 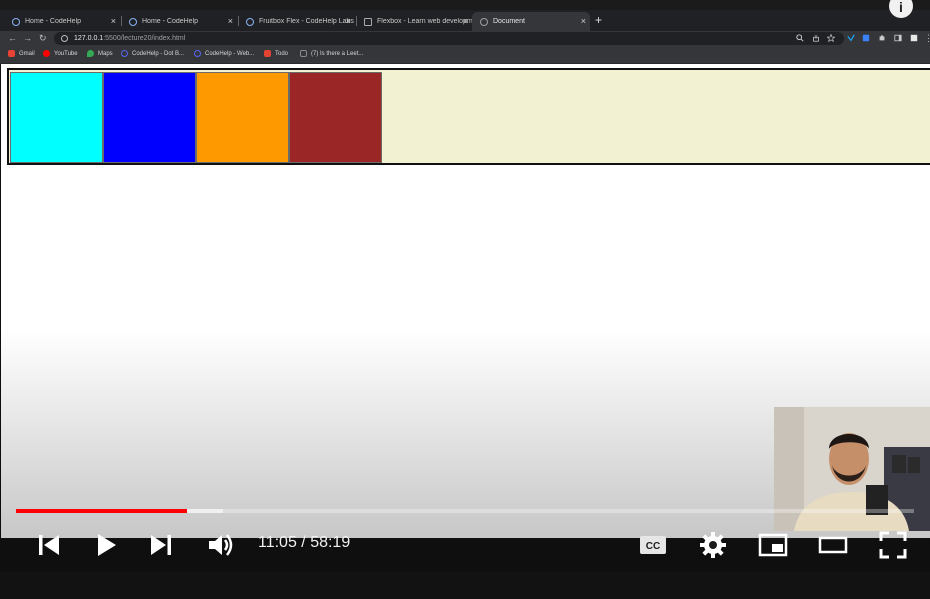 What do you see at coordinates (64, 38) in the screenshot?
I see `site-info-icon` at bounding box center [64, 38].